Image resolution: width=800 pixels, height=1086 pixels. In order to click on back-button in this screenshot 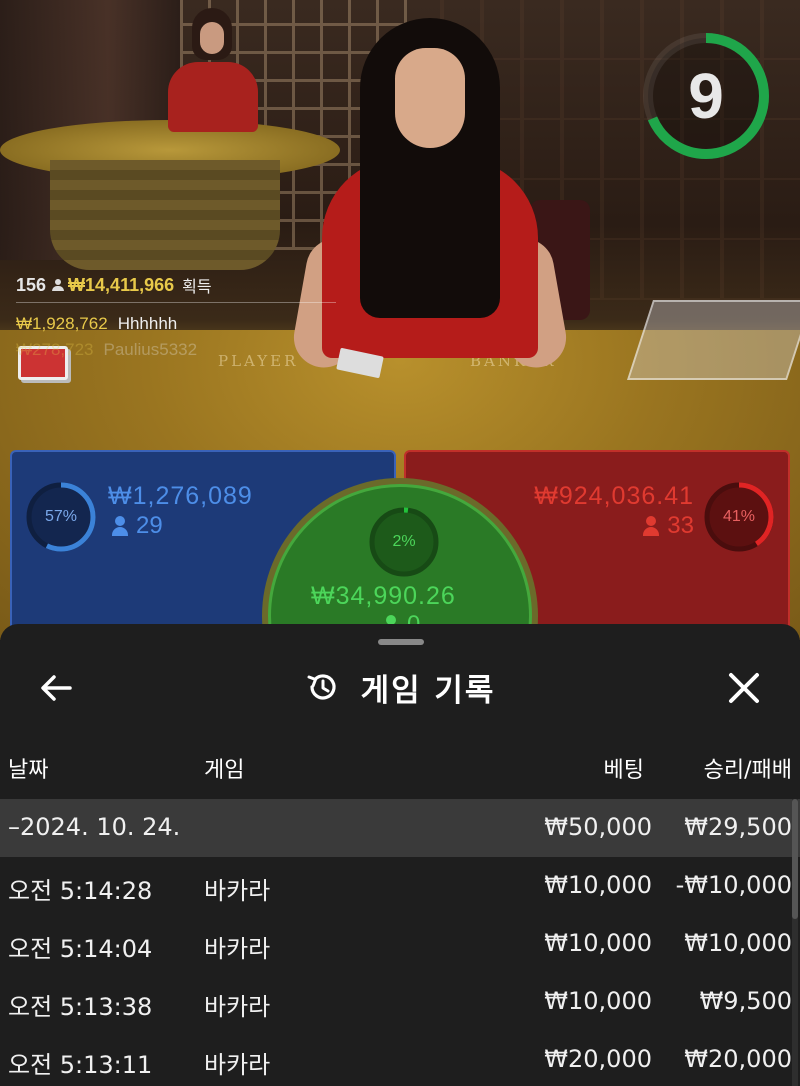, I will do `click(56, 688)`.